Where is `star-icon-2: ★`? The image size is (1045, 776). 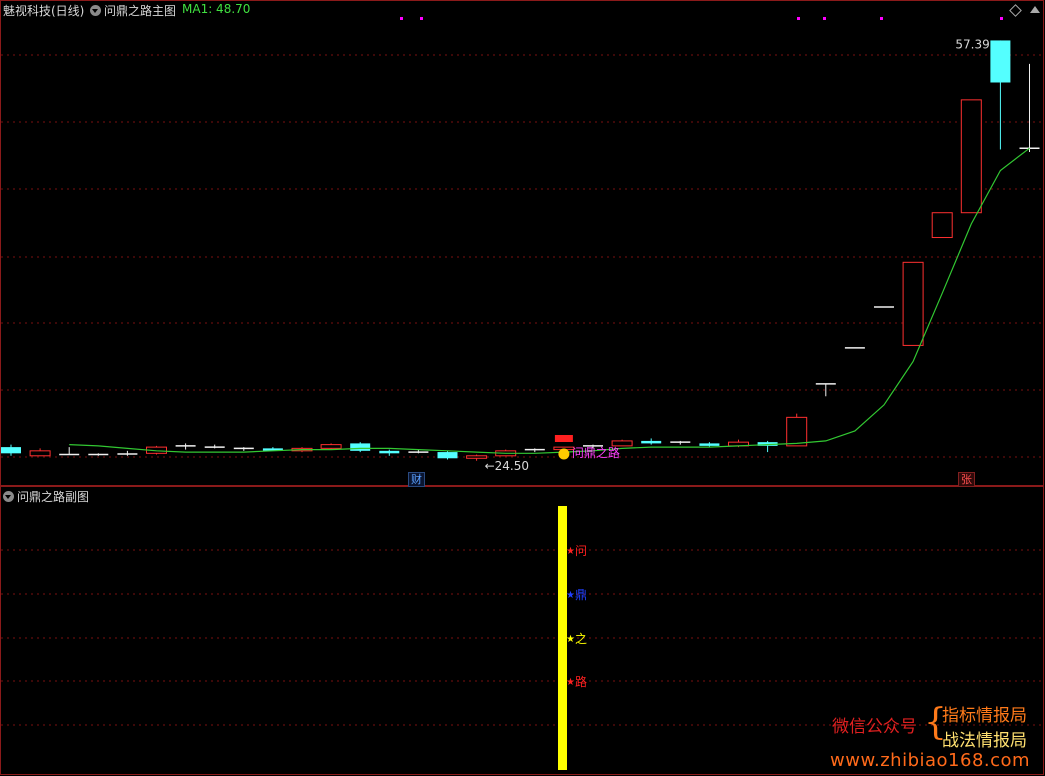
star-icon-2: ★ is located at coordinates (570, 639).